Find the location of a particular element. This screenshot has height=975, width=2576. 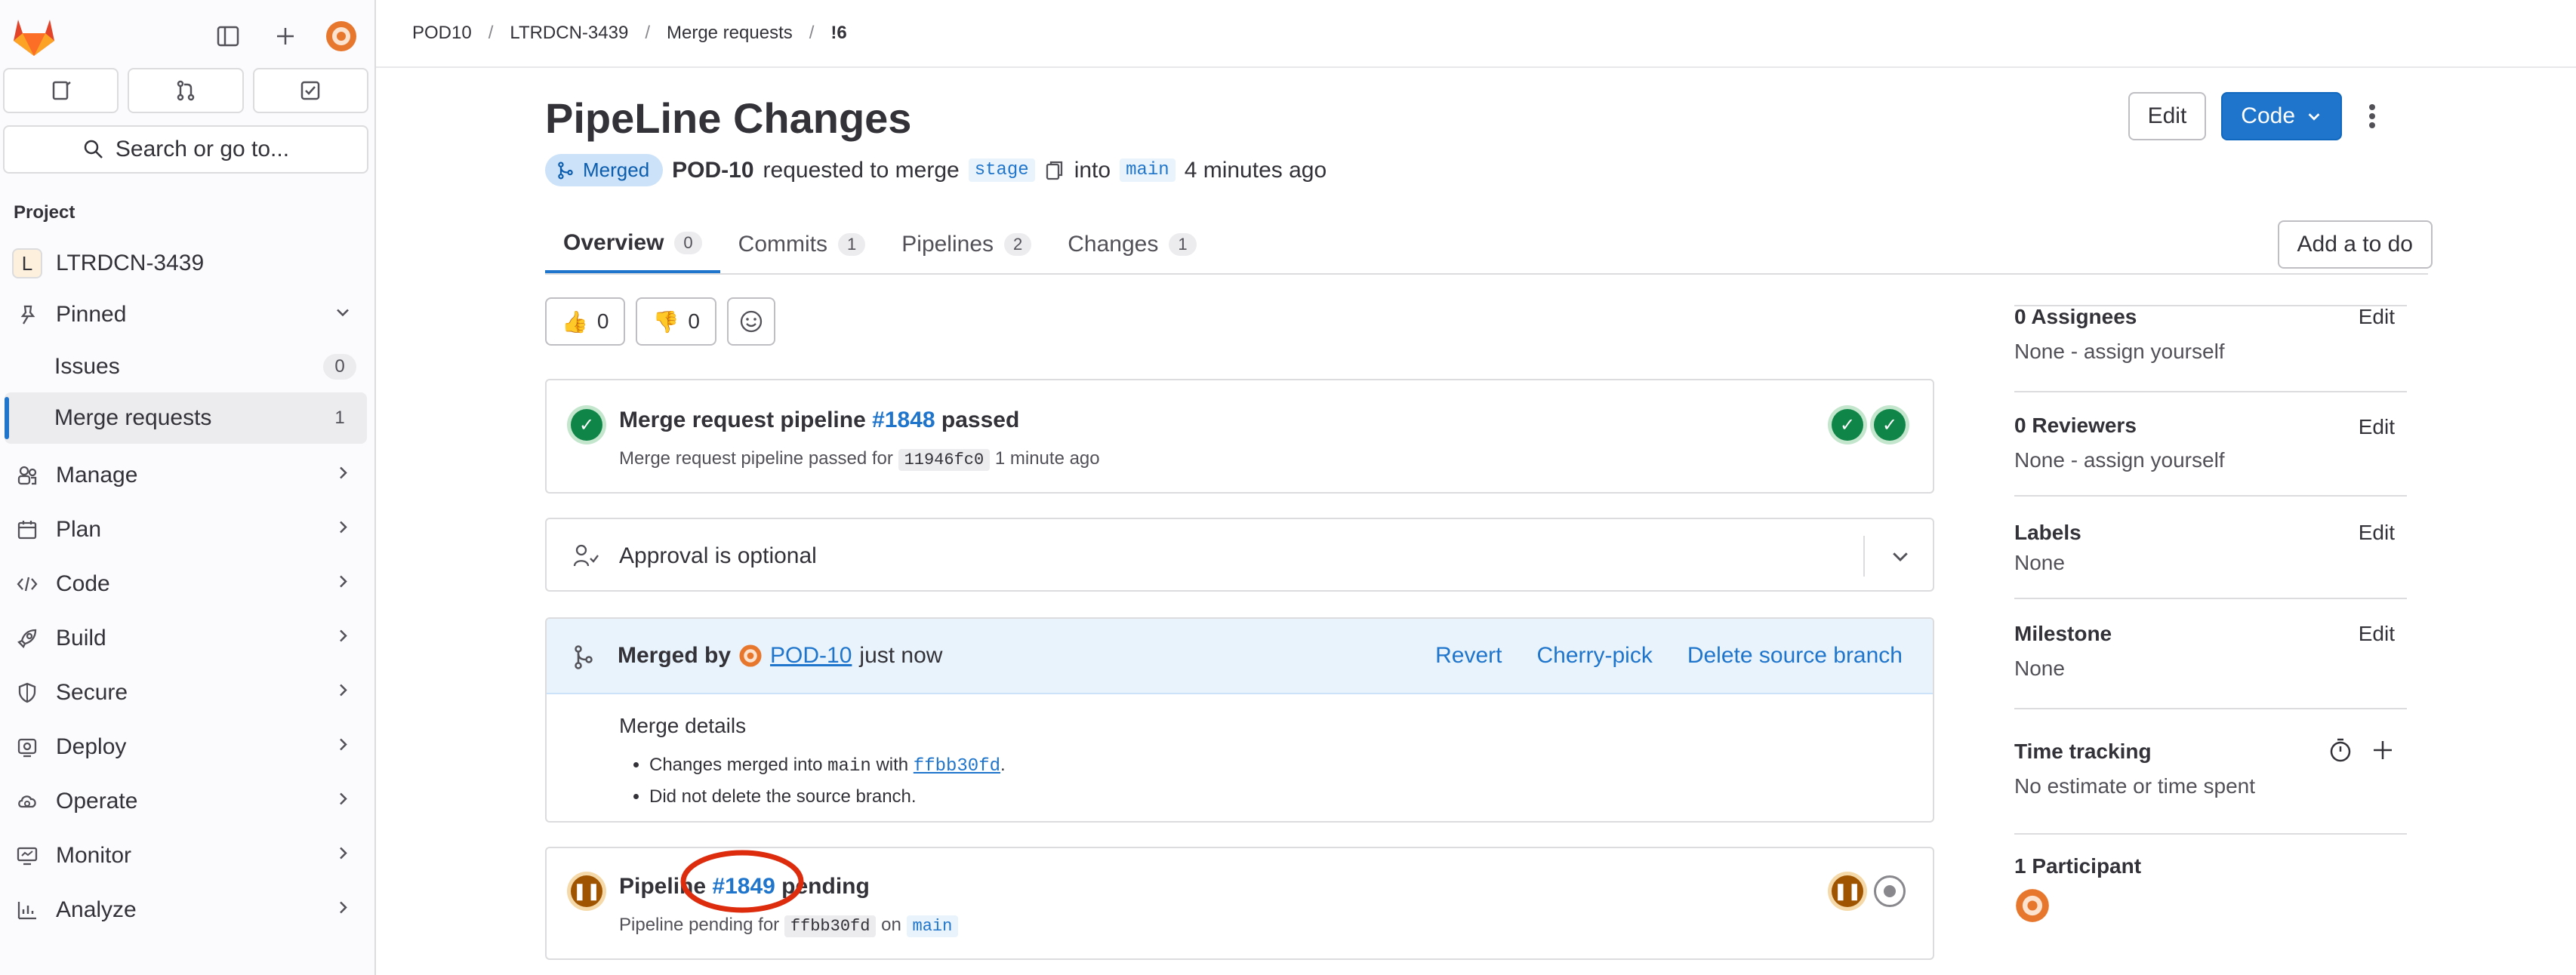

sidebar-item-label: Merge requests is located at coordinates (133, 418).